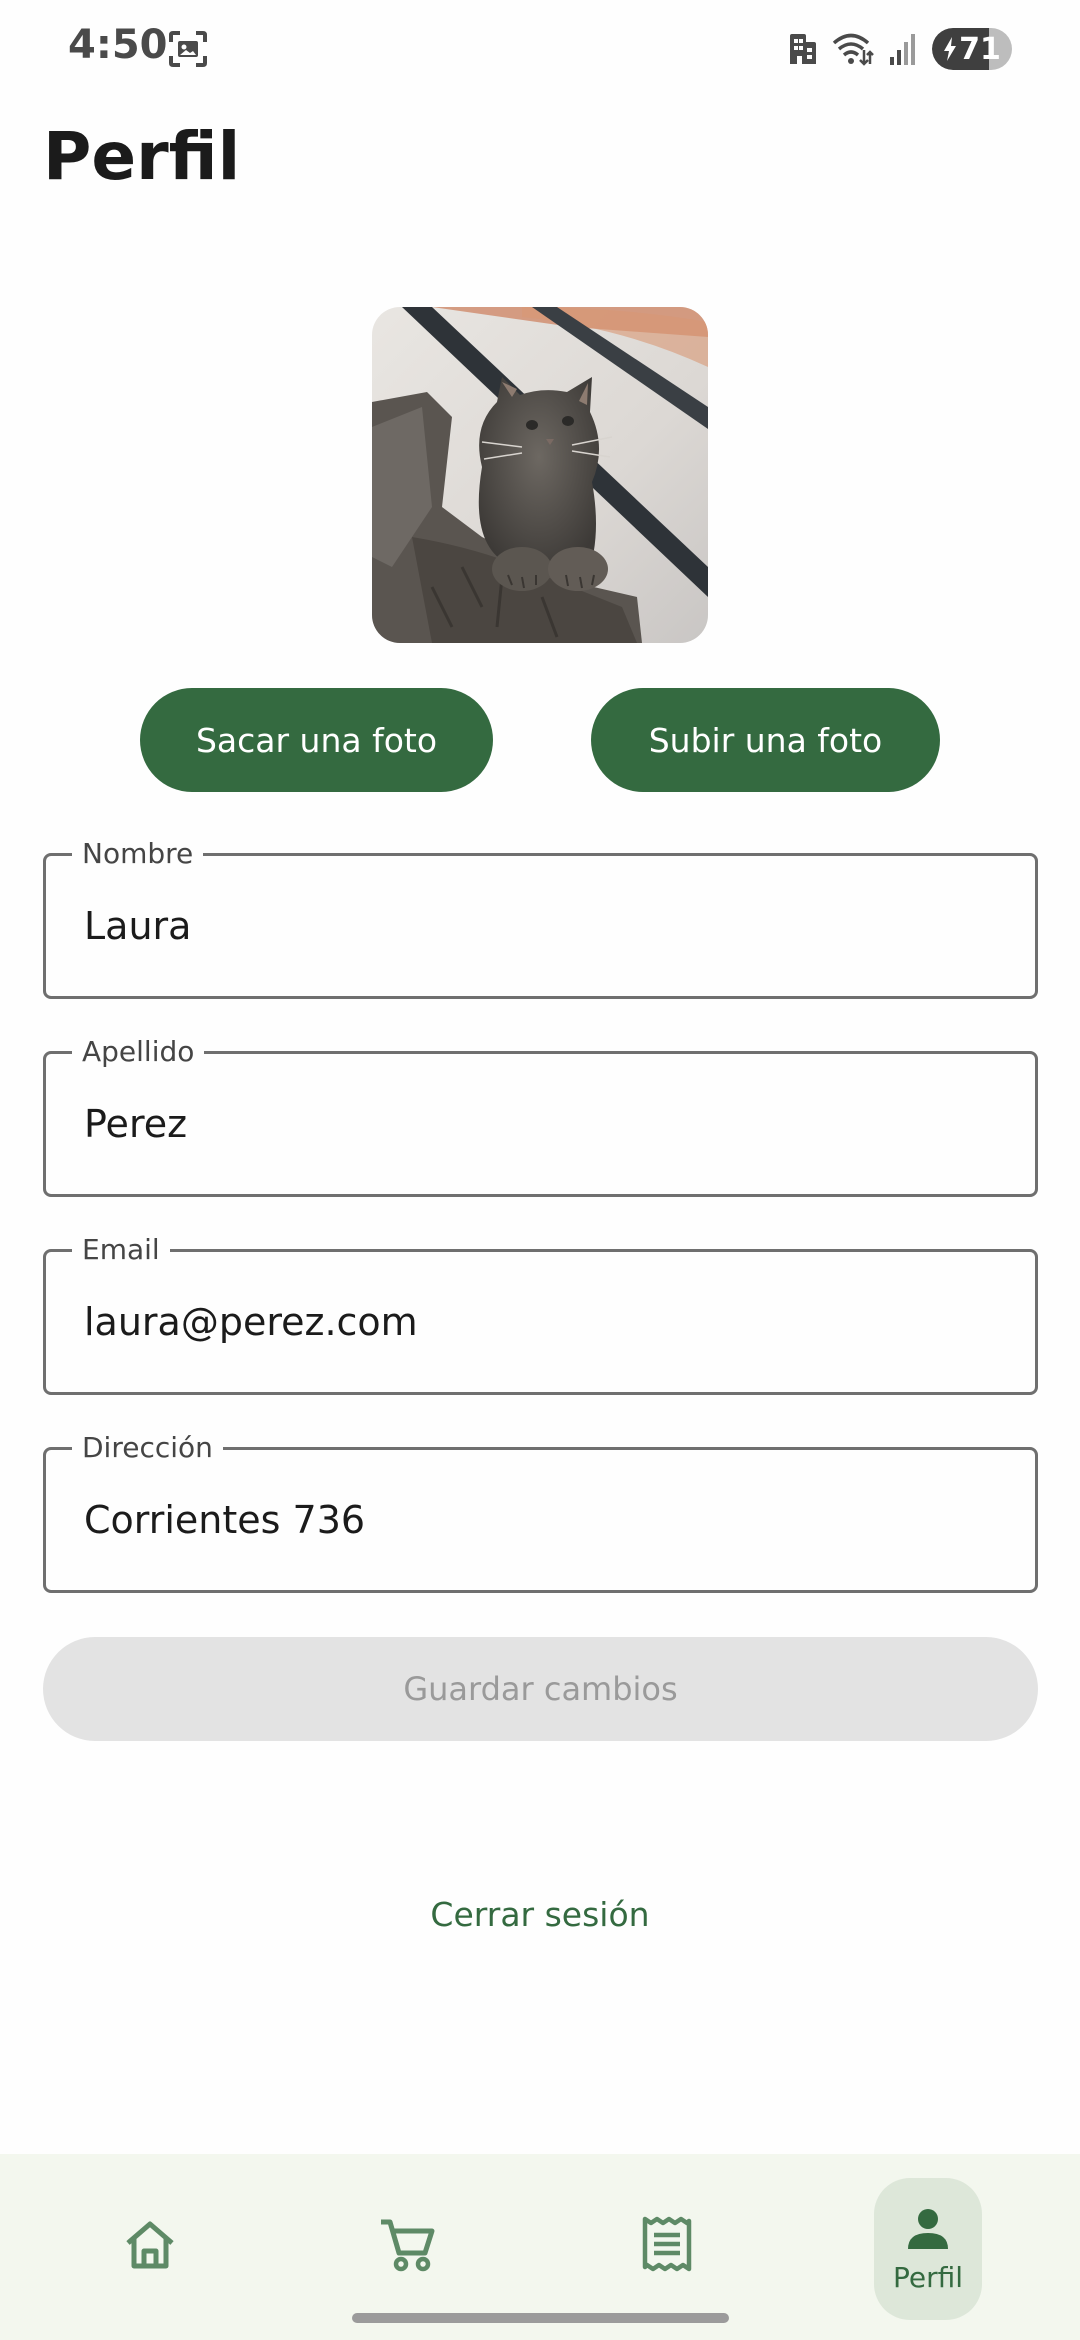 This screenshot has height=2340, width=1080. I want to click on status-icons: 71, so click(900, 49).